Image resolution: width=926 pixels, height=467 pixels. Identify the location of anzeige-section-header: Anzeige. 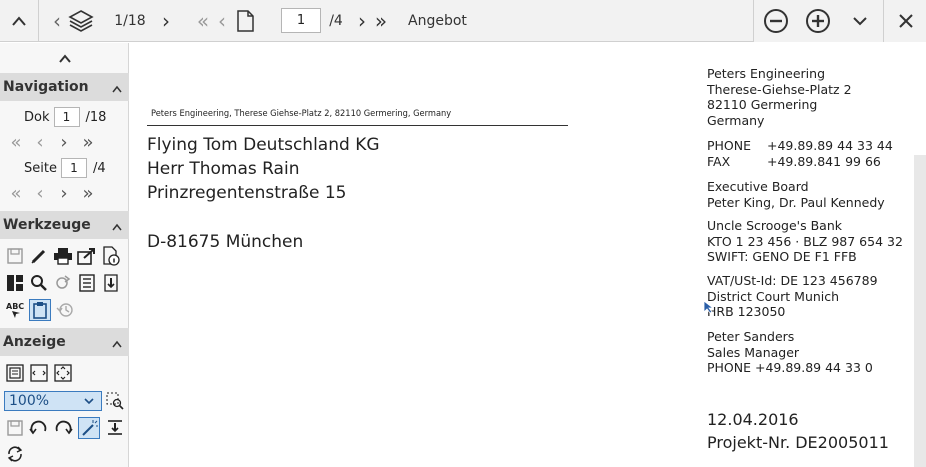
(64, 342).